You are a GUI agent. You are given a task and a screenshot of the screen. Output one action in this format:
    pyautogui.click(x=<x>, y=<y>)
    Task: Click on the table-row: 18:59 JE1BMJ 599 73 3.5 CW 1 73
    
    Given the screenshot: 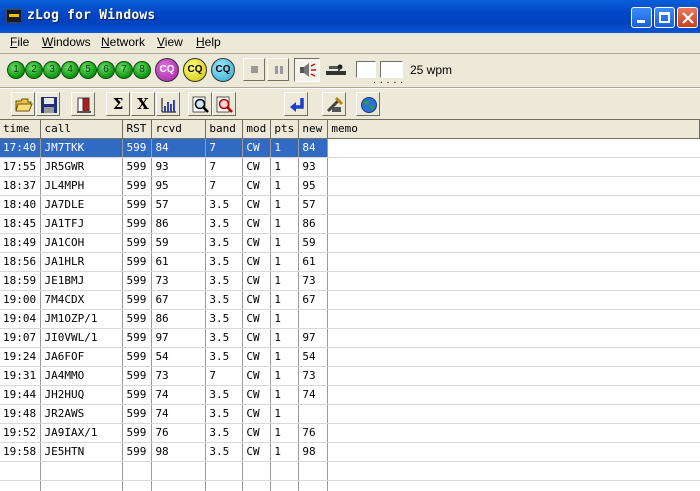 What is the action you would take?
    pyautogui.click(x=350, y=281)
    